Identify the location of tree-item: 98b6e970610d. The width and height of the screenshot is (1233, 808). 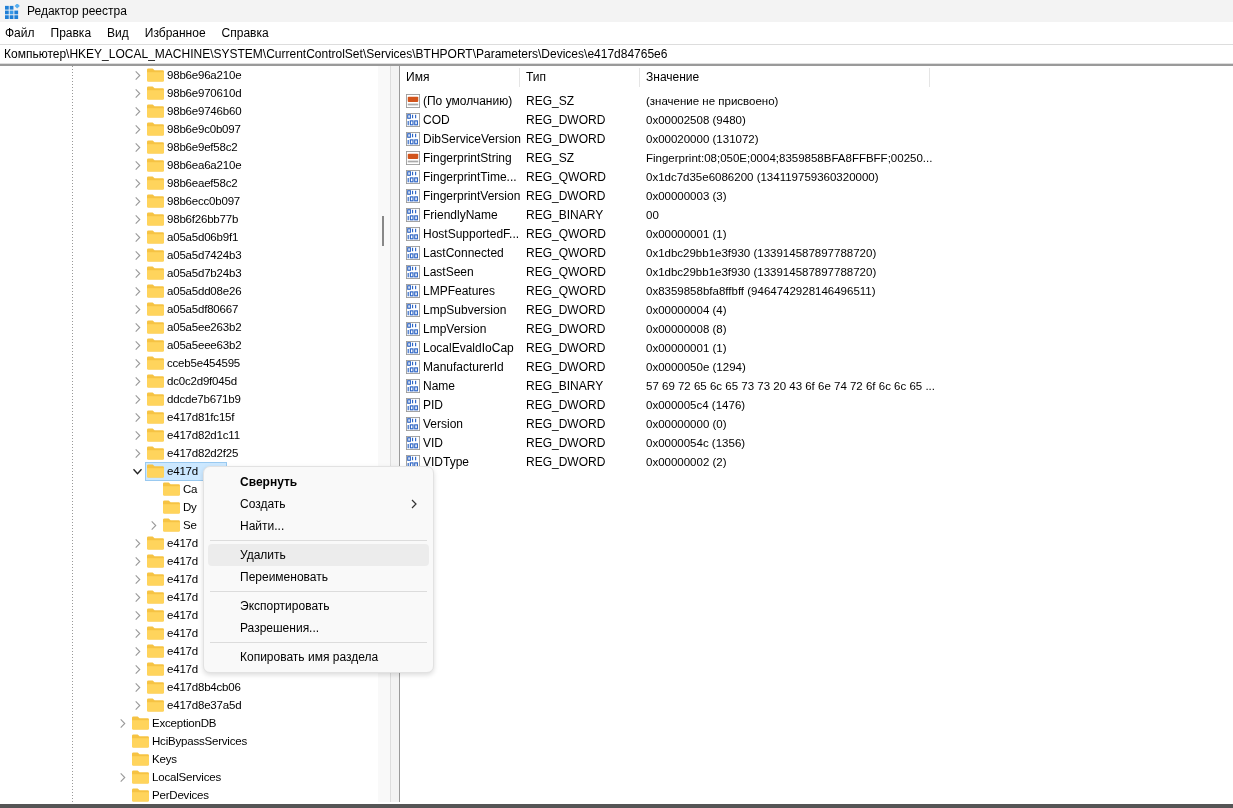
(194, 93).